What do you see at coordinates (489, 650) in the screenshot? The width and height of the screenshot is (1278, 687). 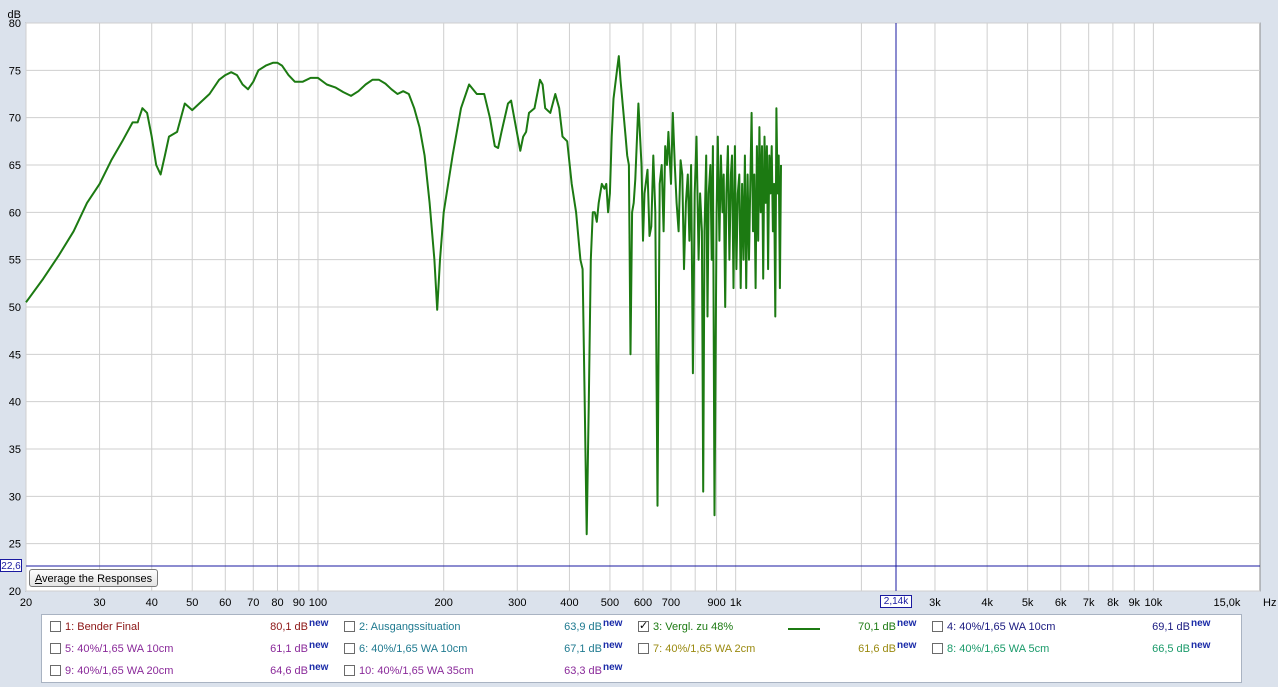 I see `legend-item: 6: 40%/1,65 WA 10cm 67,1 dB new` at bounding box center [489, 650].